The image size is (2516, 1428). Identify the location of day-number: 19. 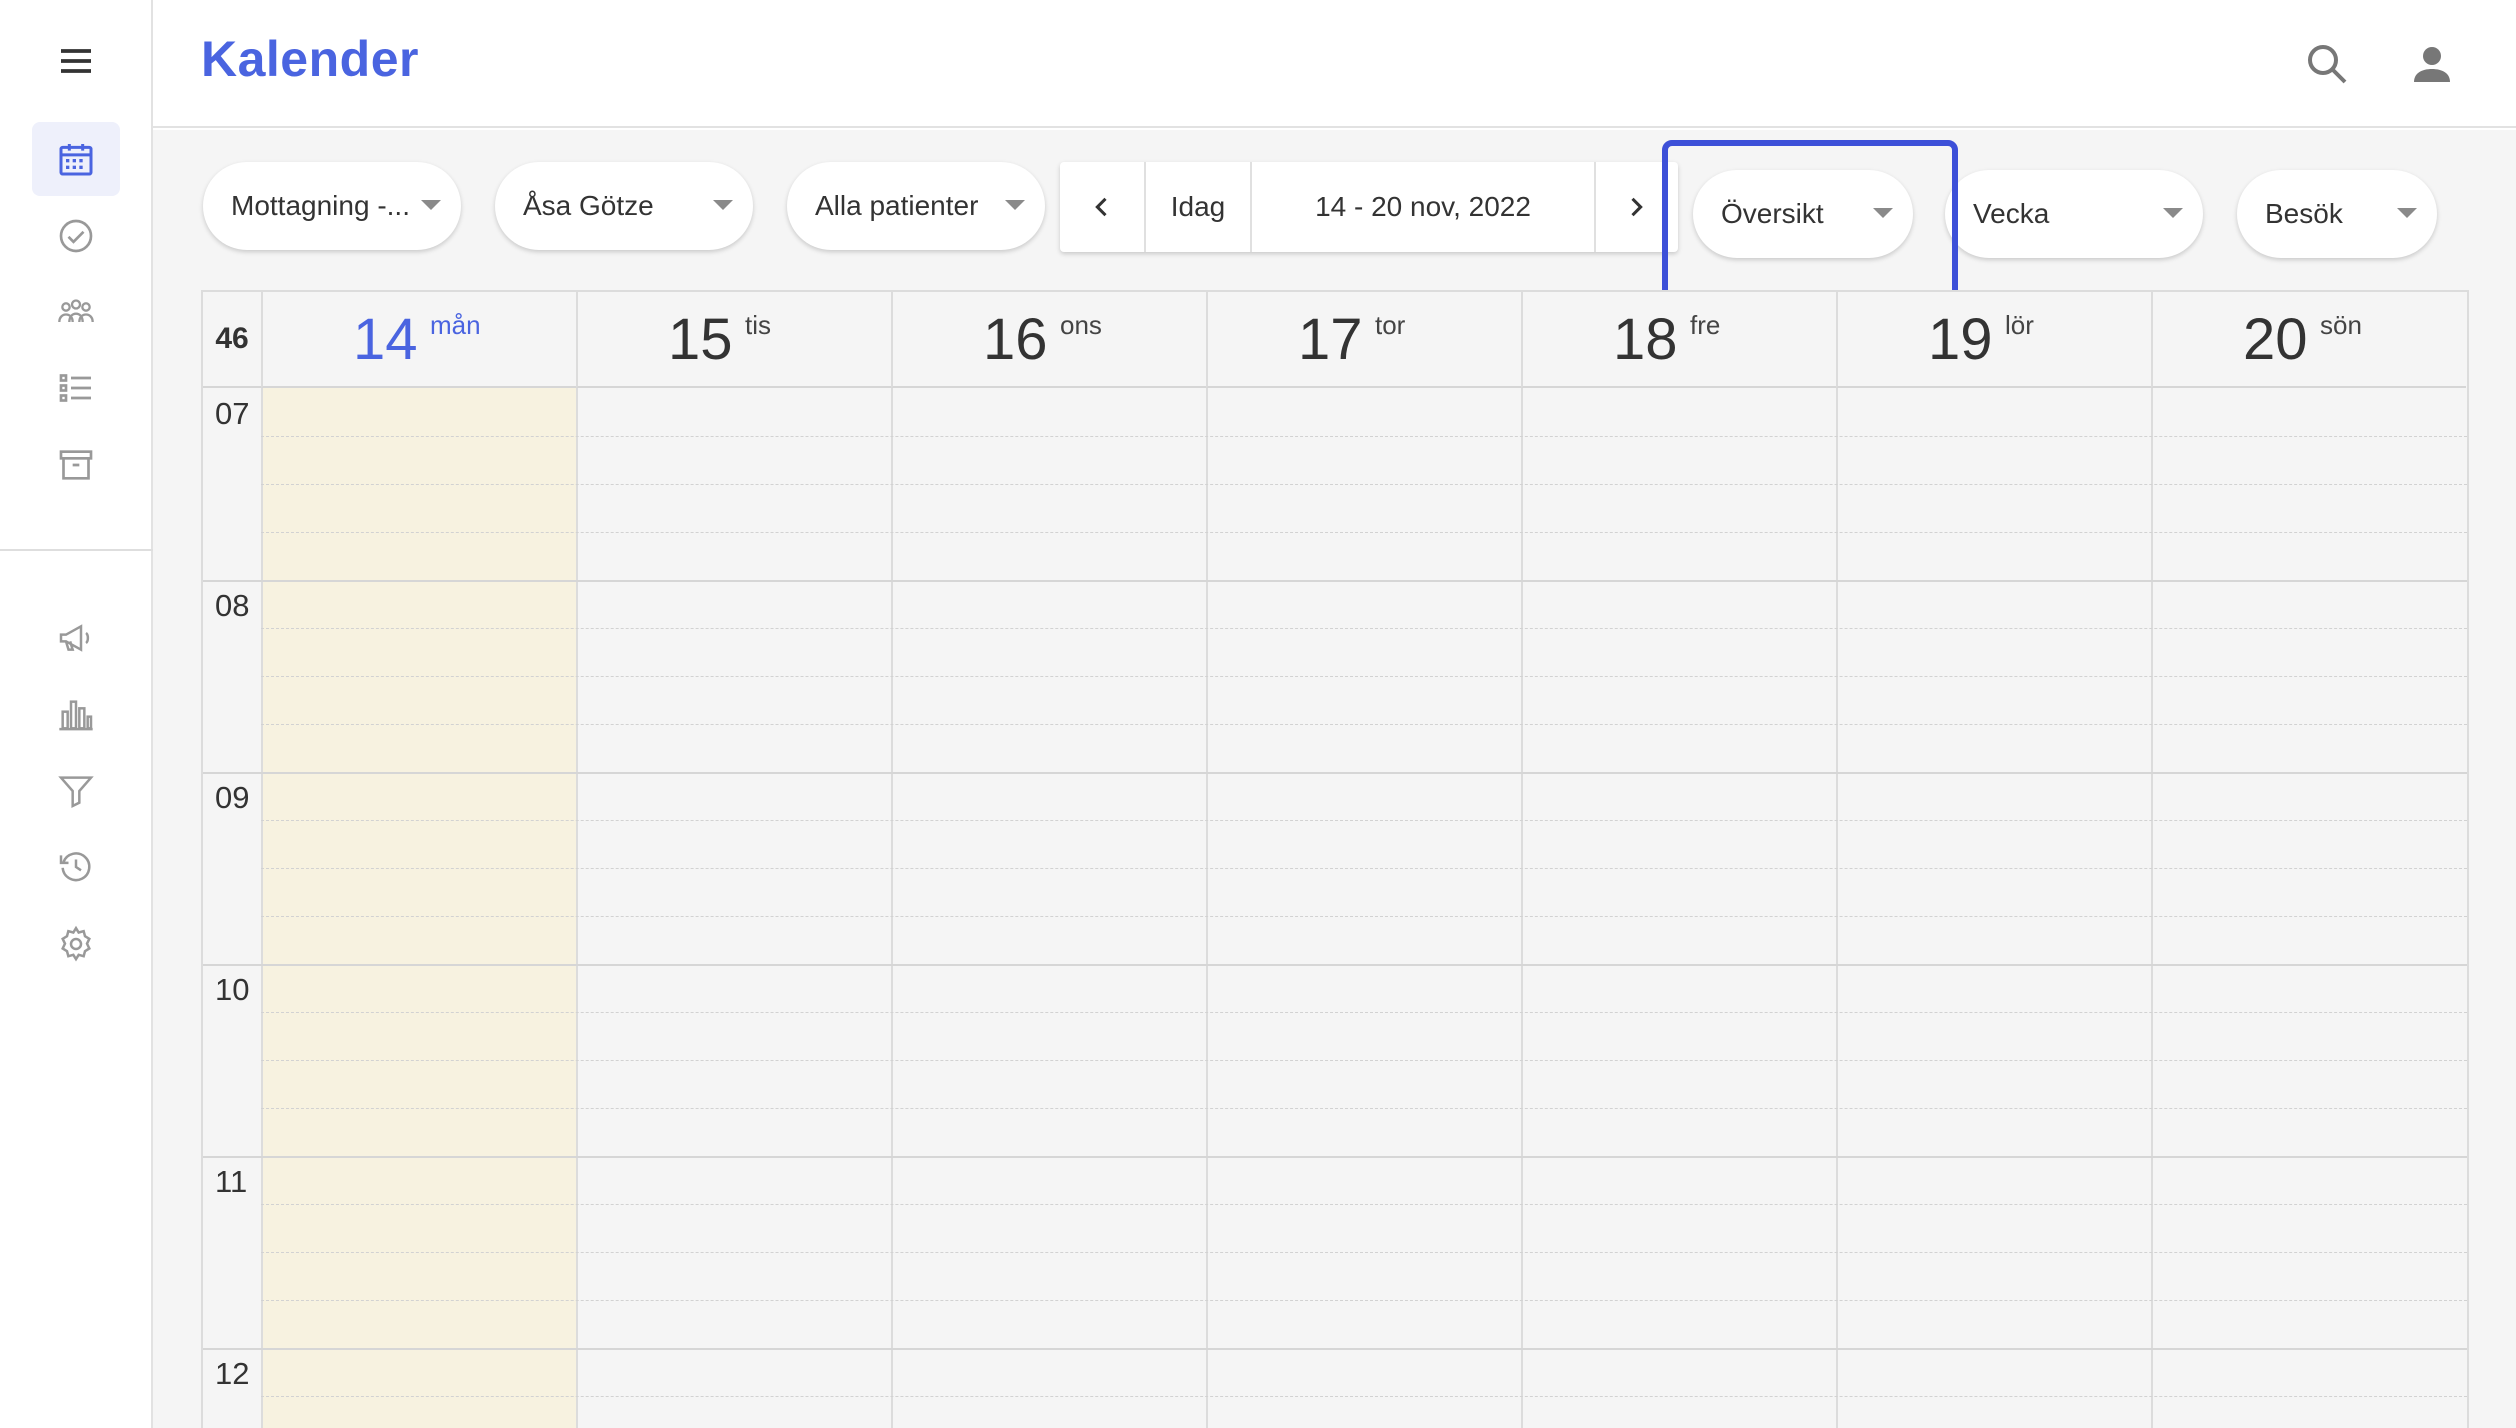
(1960, 339).